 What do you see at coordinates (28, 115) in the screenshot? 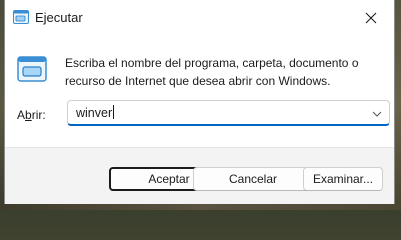
I see `open-label-access-key: b` at bounding box center [28, 115].